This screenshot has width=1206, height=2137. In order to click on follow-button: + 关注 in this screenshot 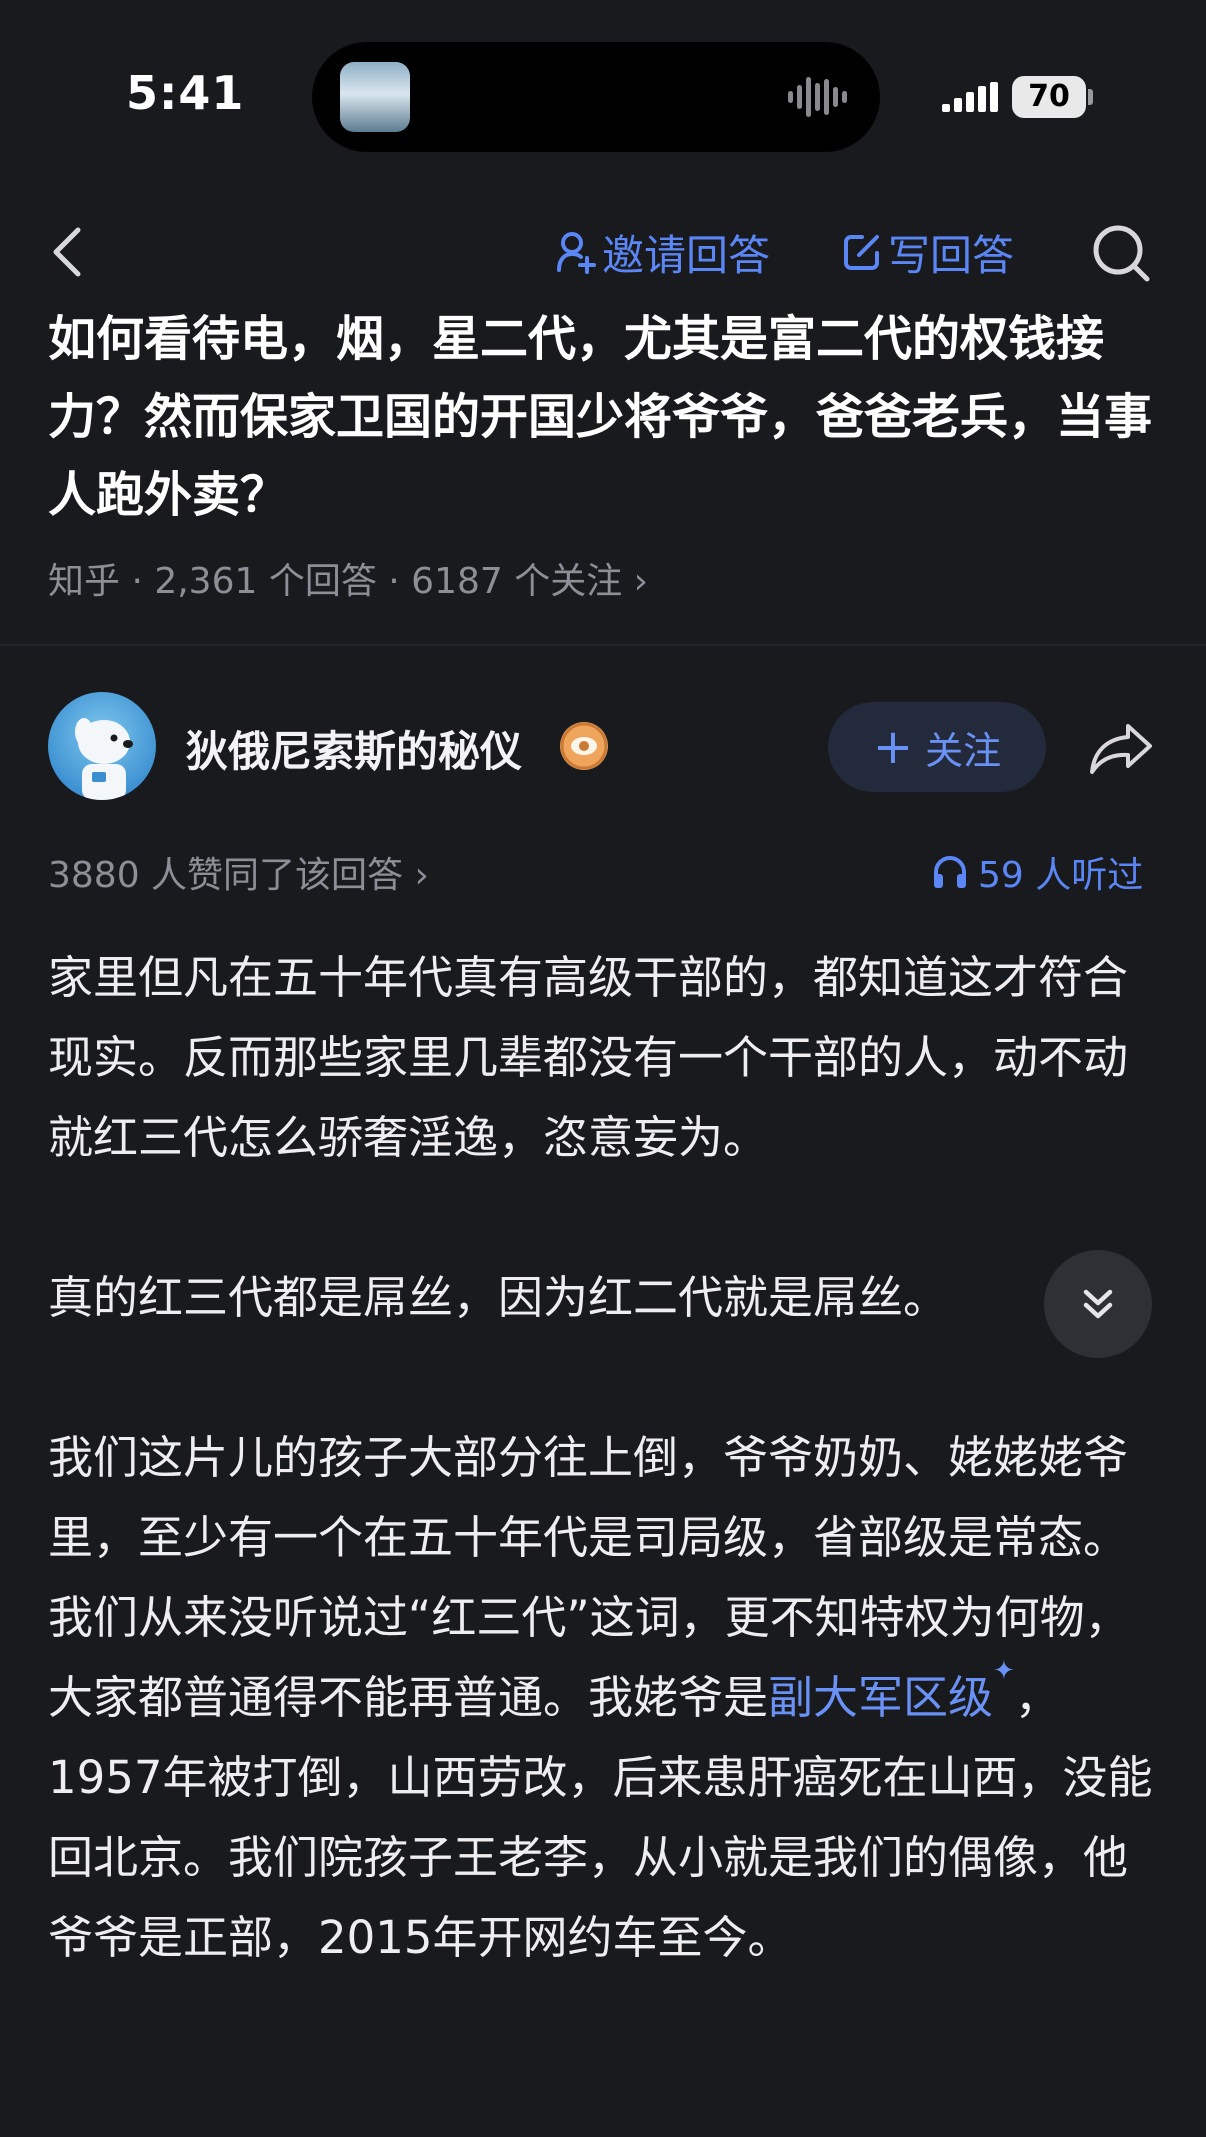, I will do `click(937, 747)`.